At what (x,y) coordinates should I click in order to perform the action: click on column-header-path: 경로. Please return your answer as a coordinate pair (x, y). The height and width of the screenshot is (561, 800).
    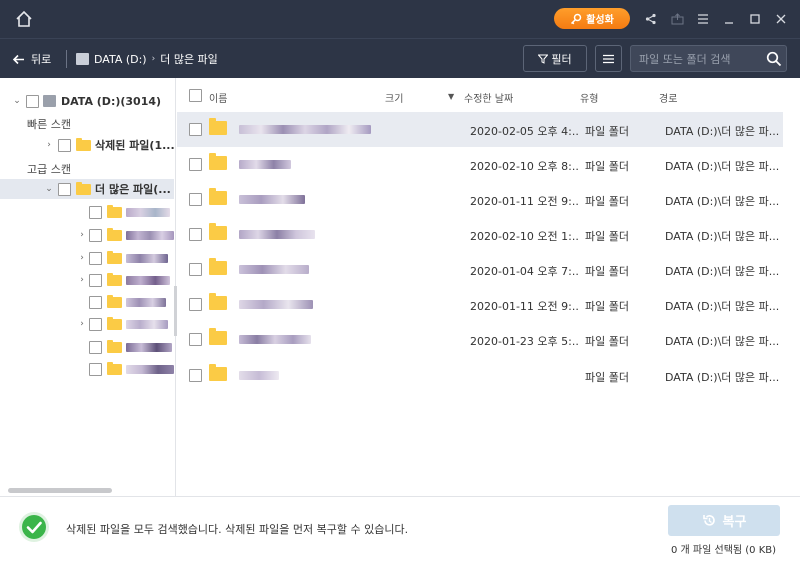
    Looking at the image, I should click on (668, 97).